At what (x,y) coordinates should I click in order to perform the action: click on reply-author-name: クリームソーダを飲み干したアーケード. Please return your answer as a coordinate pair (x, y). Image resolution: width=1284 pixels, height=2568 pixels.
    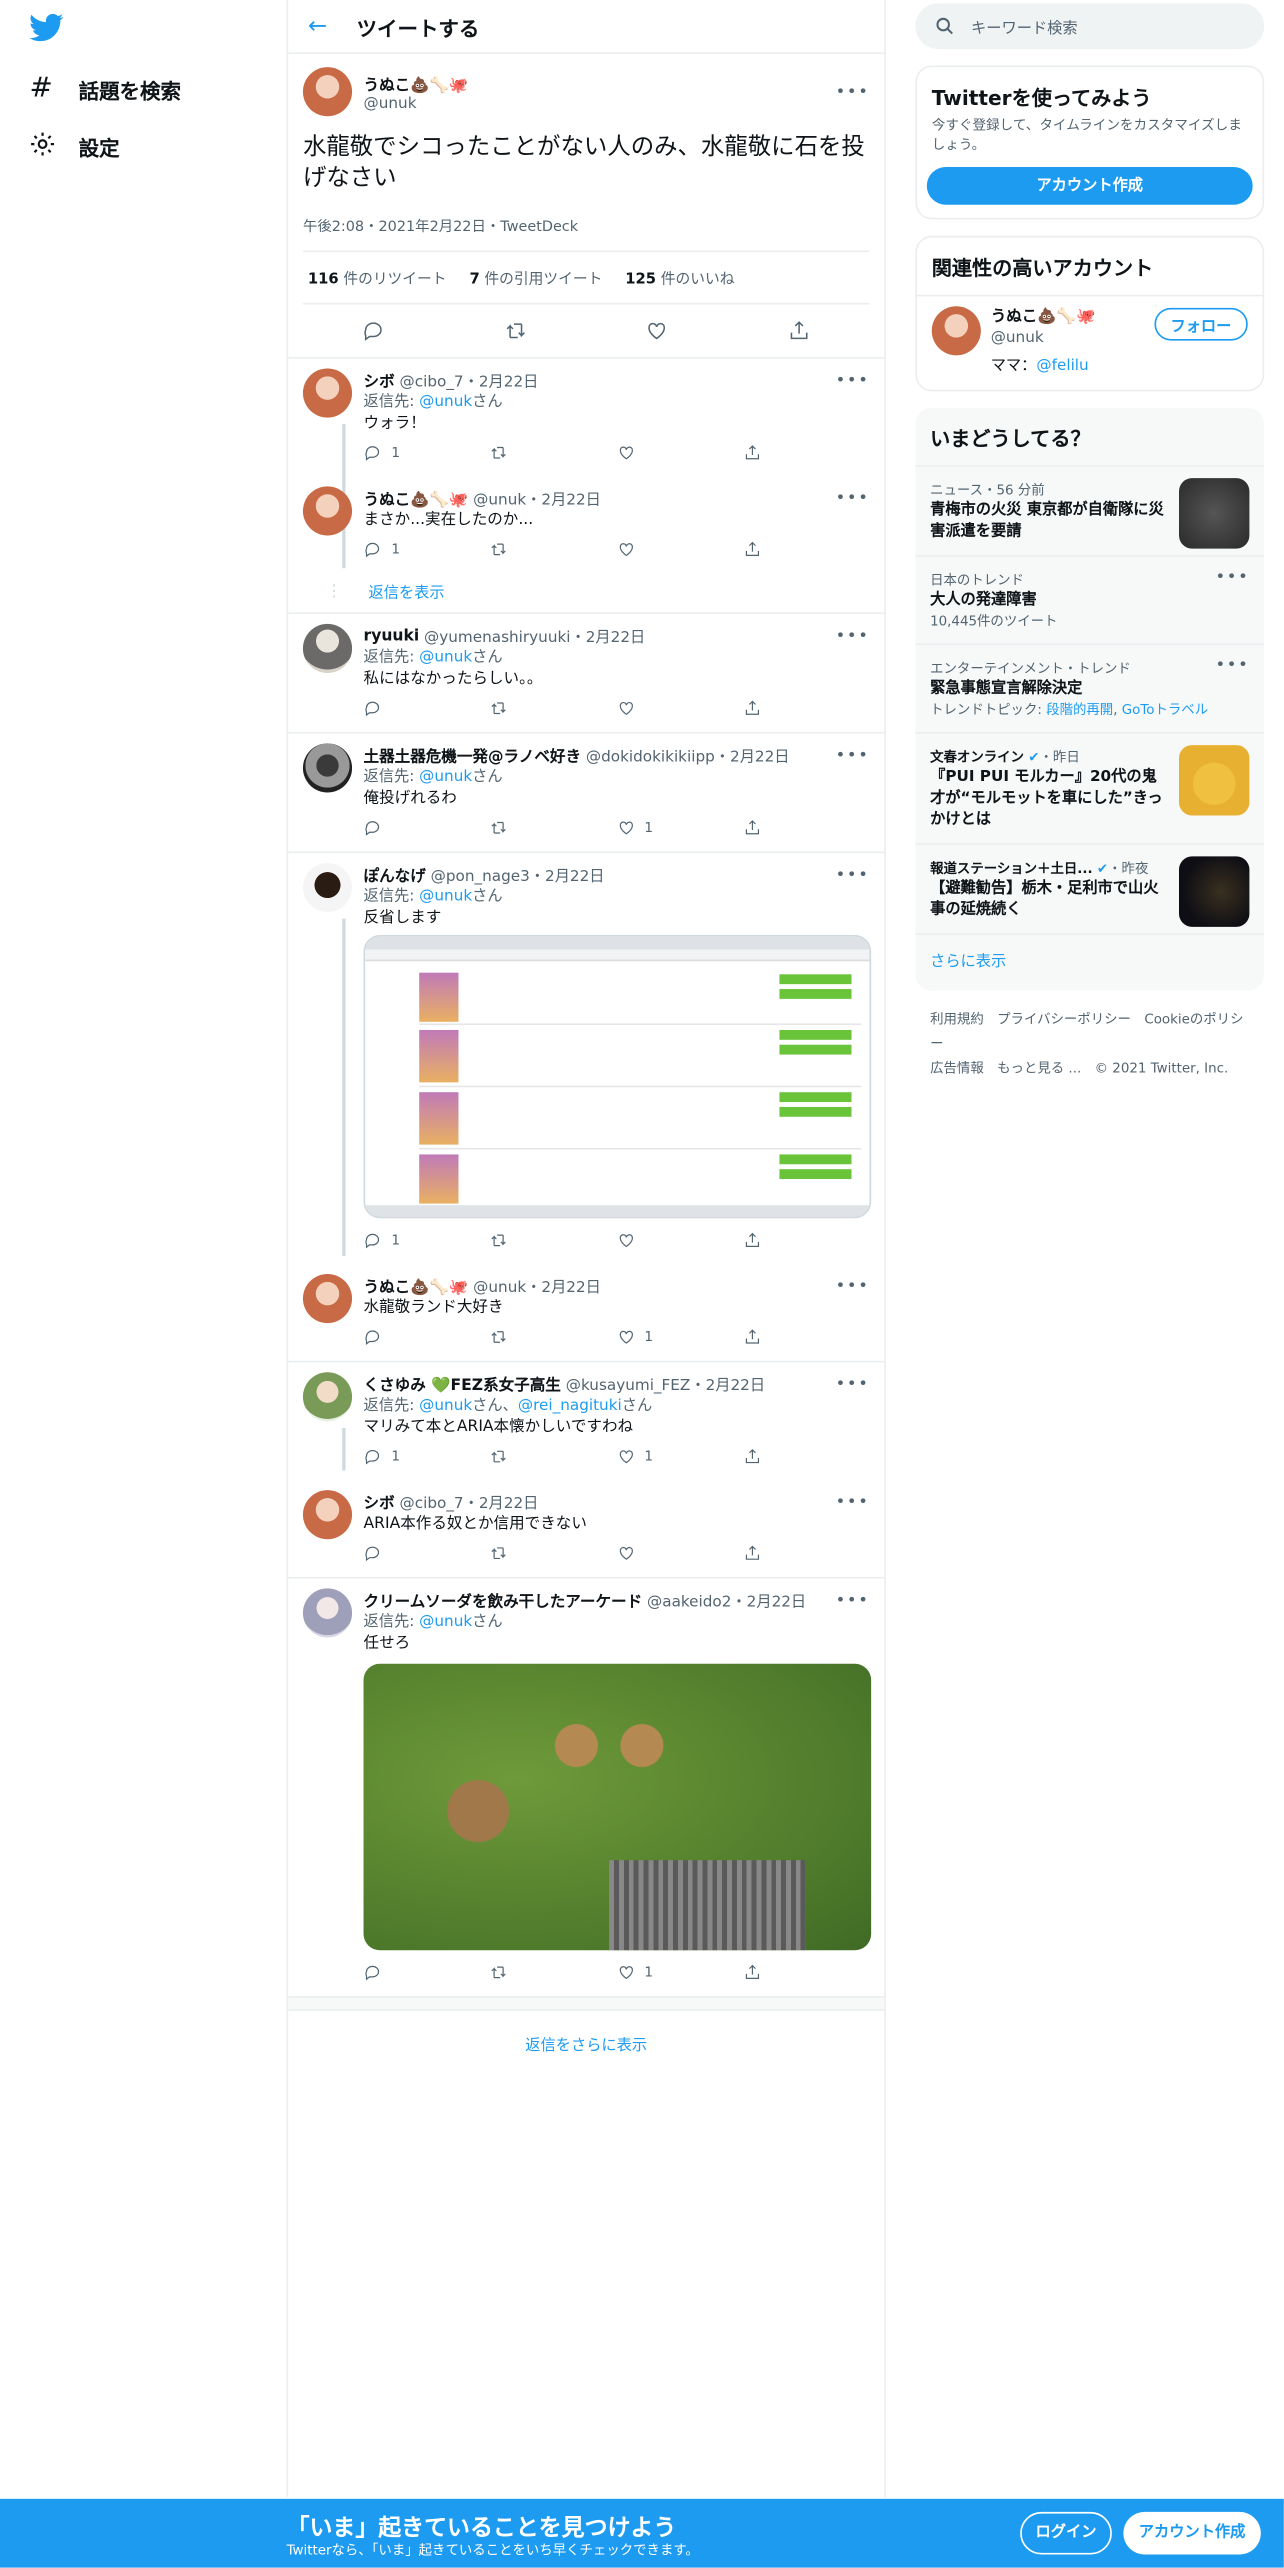
    Looking at the image, I should click on (503, 1599).